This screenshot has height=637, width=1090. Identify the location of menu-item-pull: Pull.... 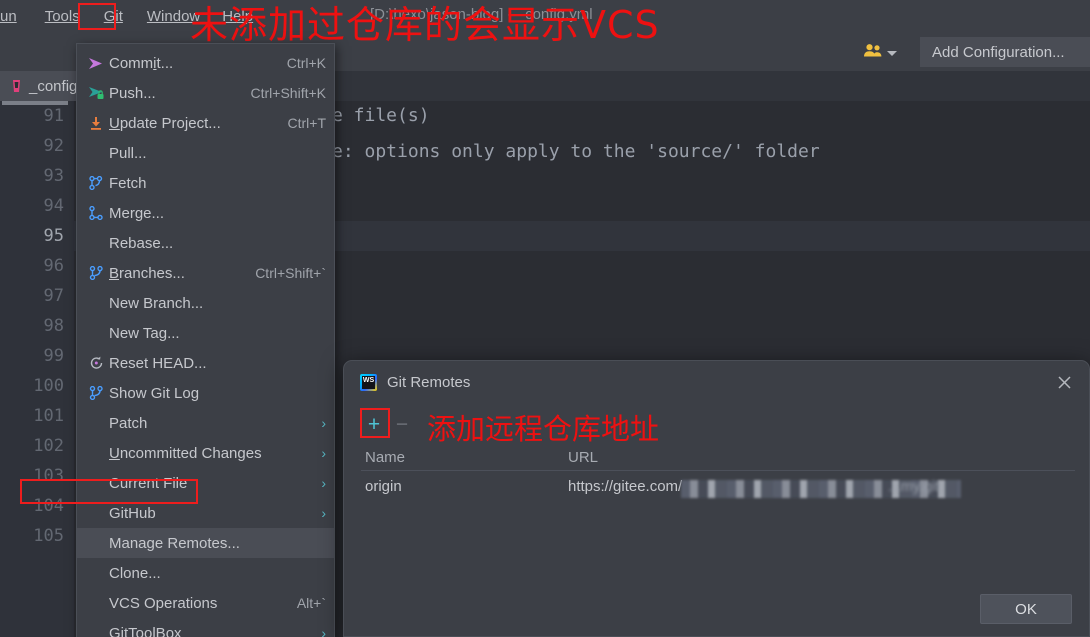
(205, 153).